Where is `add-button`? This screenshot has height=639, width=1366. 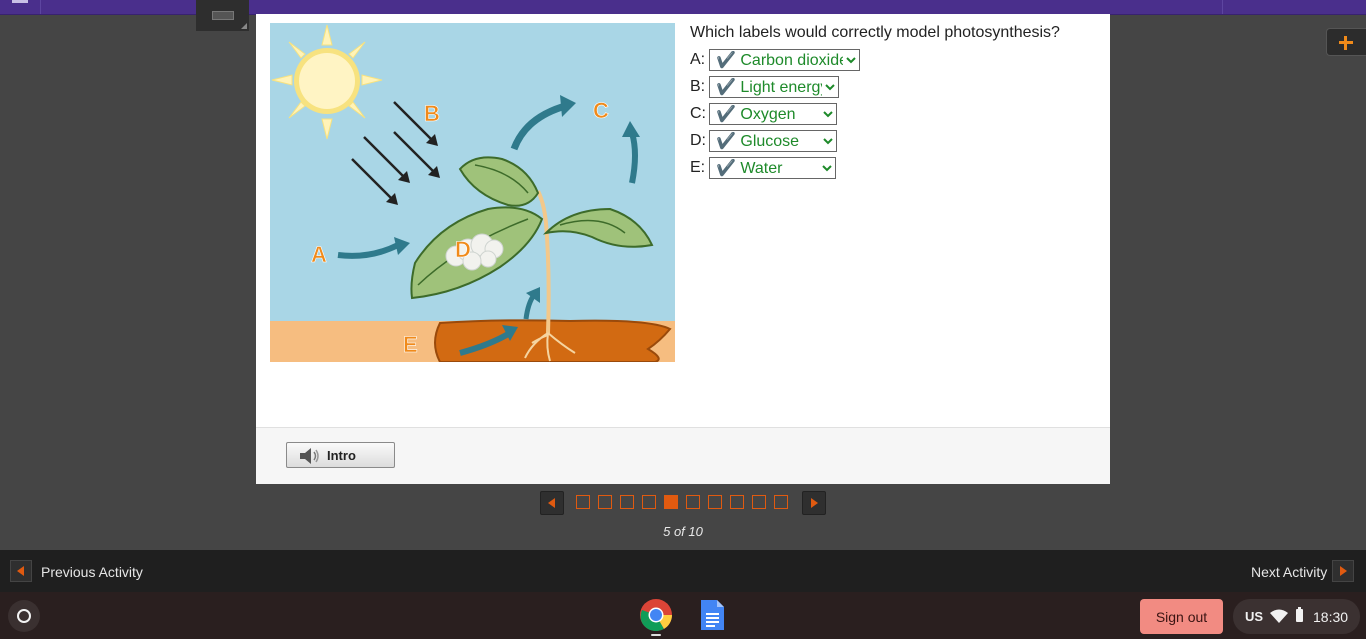
add-button is located at coordinates (1346, 42).